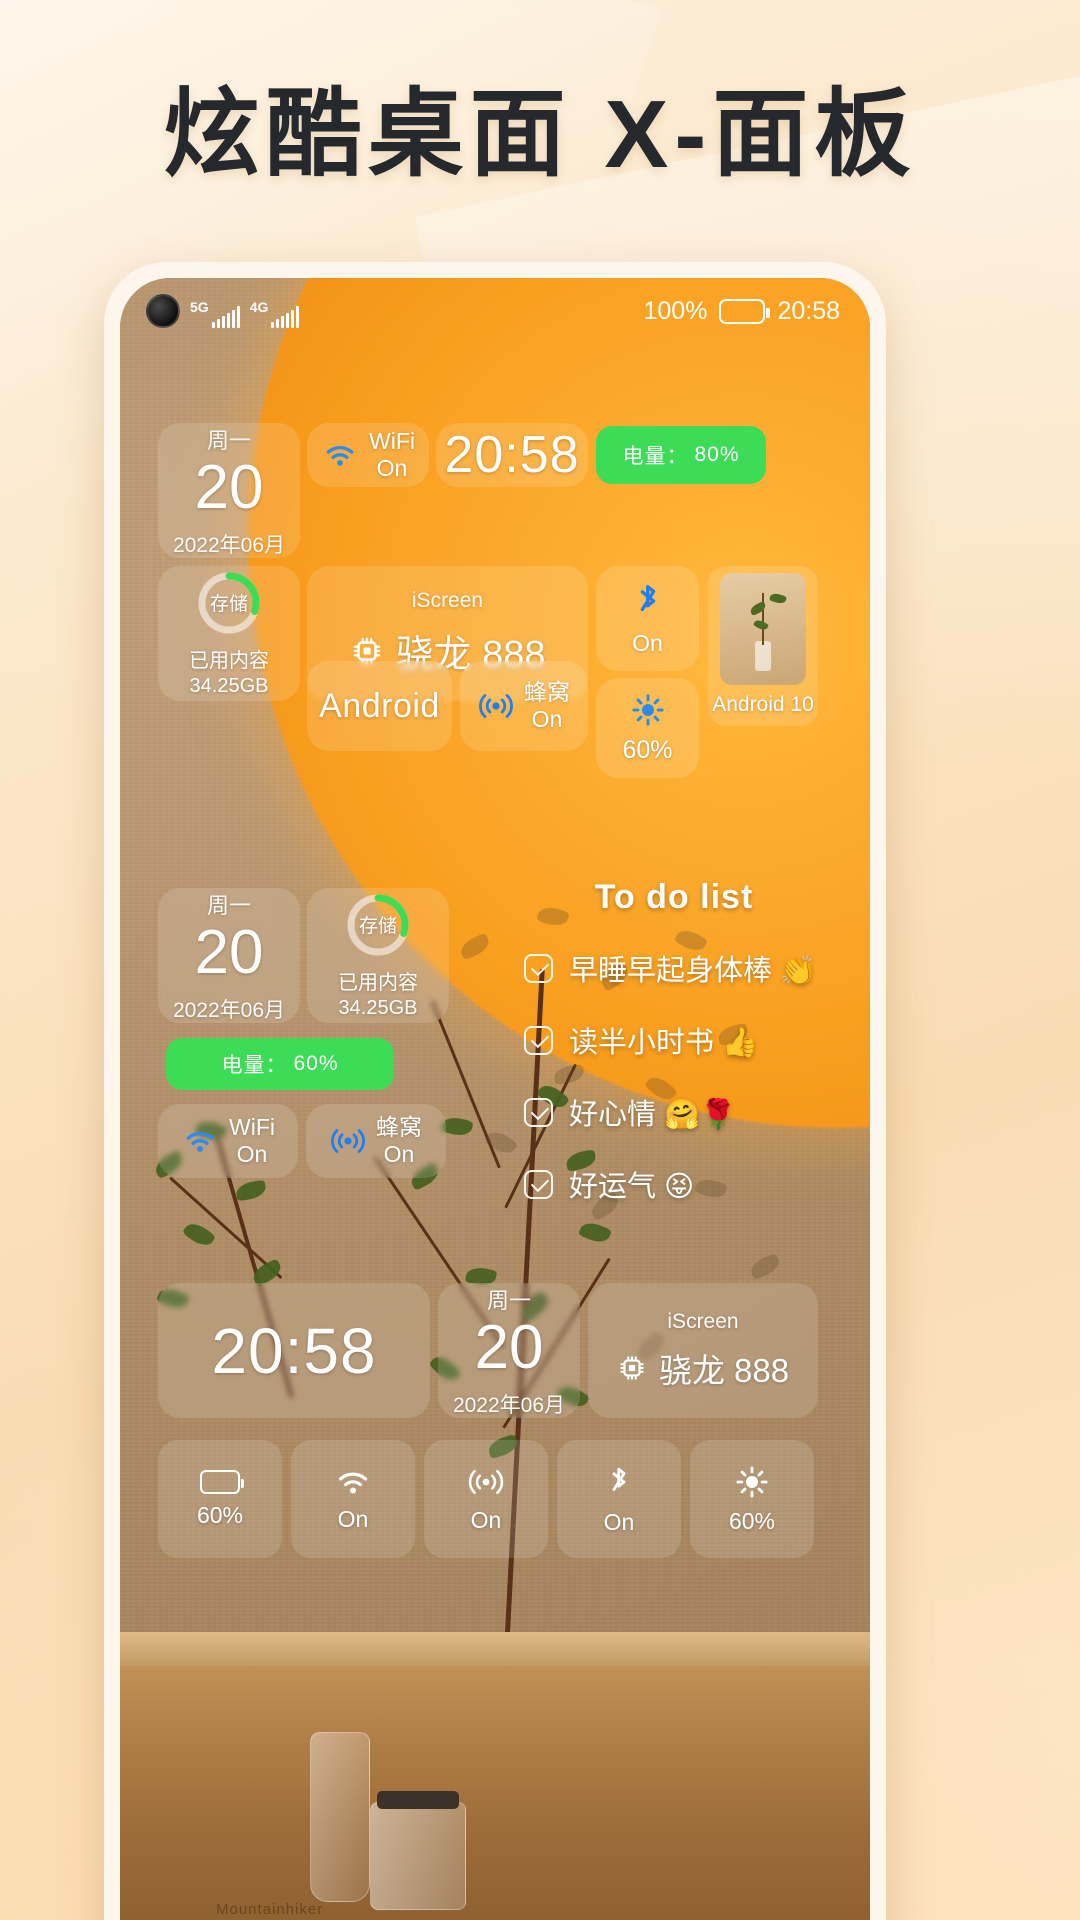  What do you see at coordinates (547, 691) in the screenshot?
I see `cellular-label: 蜂窝` at bounding box center [547, 691].